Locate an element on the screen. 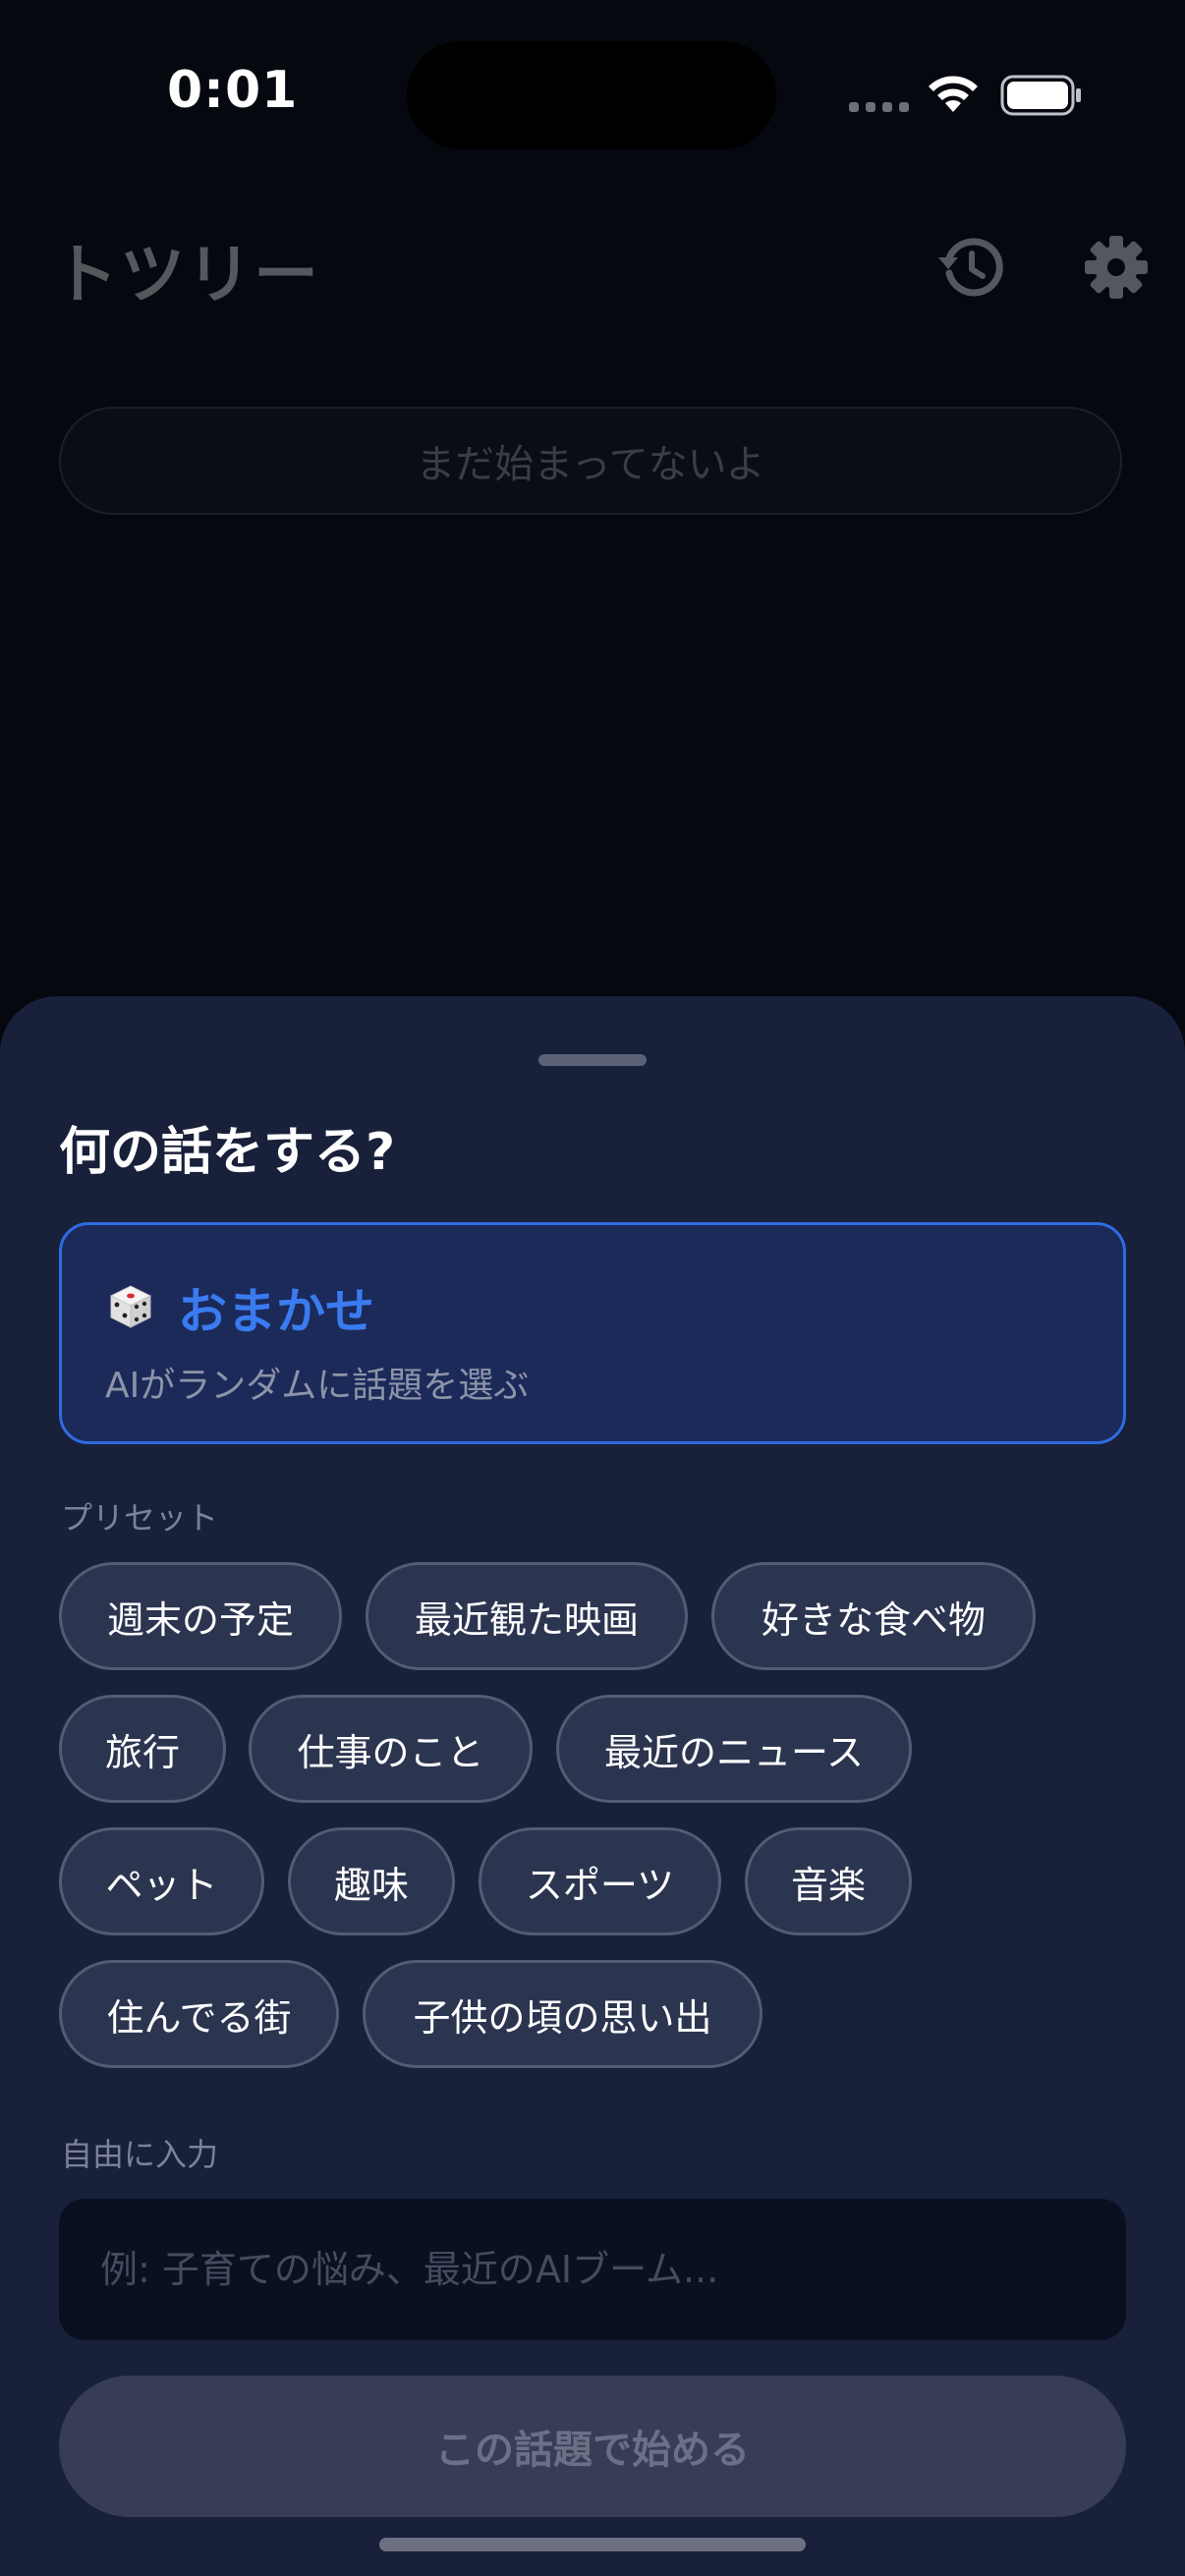 Image resolution: width=1185 pixels, height=2576 pixels. cellular-signal-icon is located at coordinates (879, 107).